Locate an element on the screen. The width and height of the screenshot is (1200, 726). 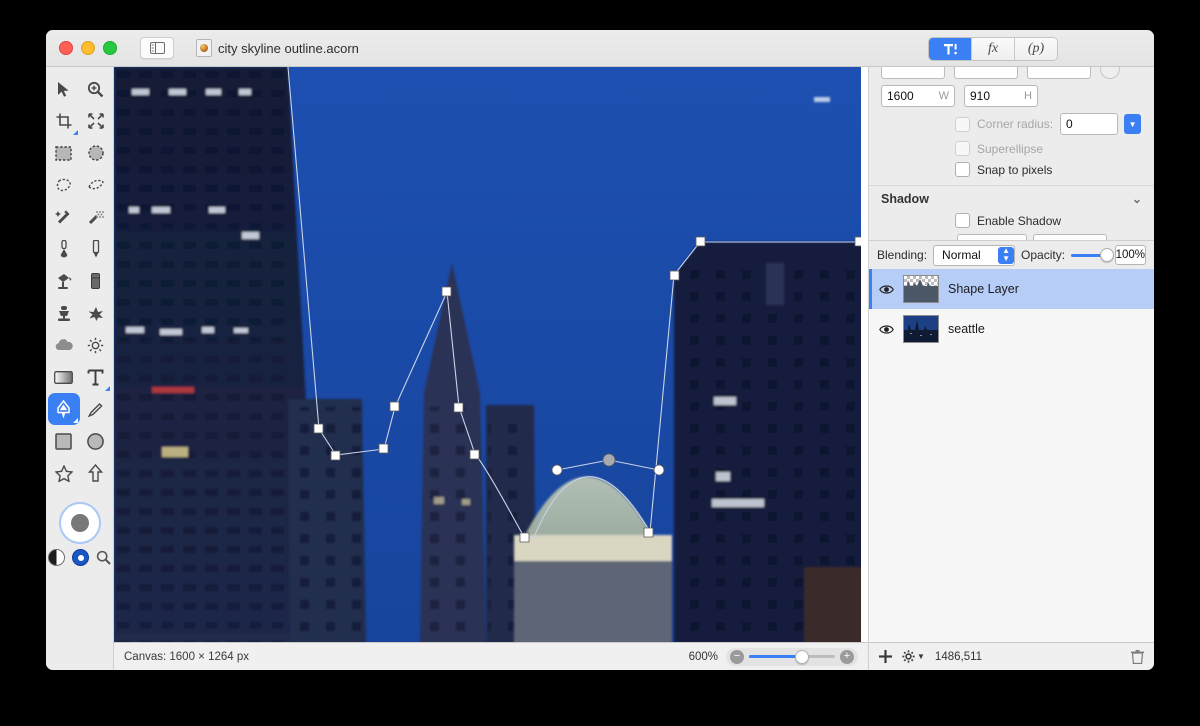
rectangle-shape-tool is located at coordinates (64, 441).